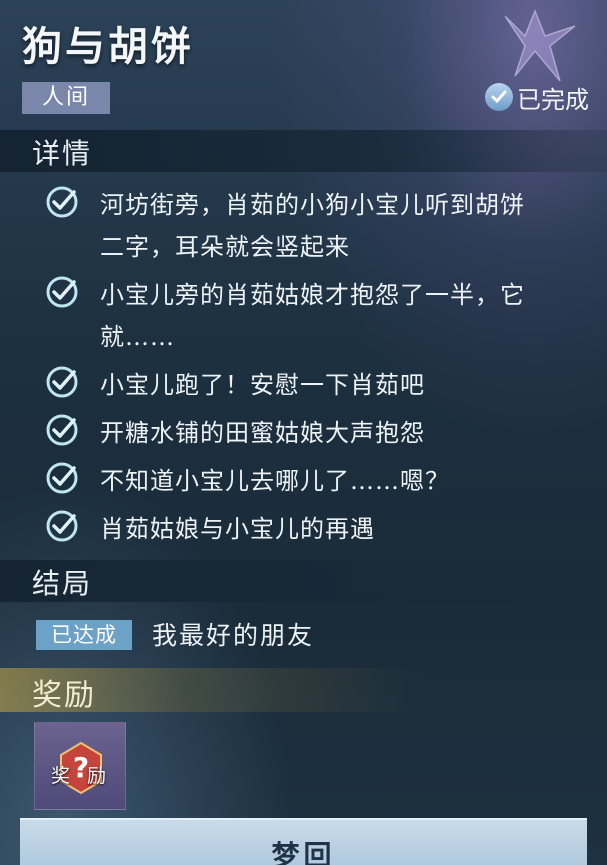  I want to click on ending-achieved-tag: 已达成, so click(84, 635).